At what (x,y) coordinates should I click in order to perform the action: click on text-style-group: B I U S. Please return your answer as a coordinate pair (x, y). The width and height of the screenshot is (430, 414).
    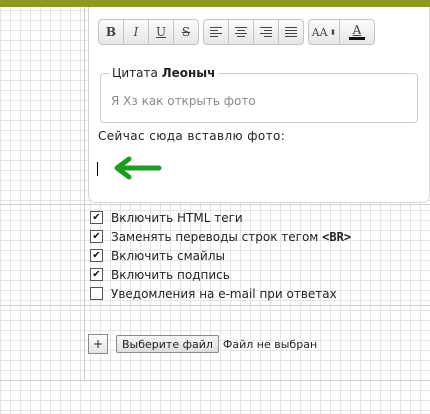
    Looking at the image, I should click on (148, 32).